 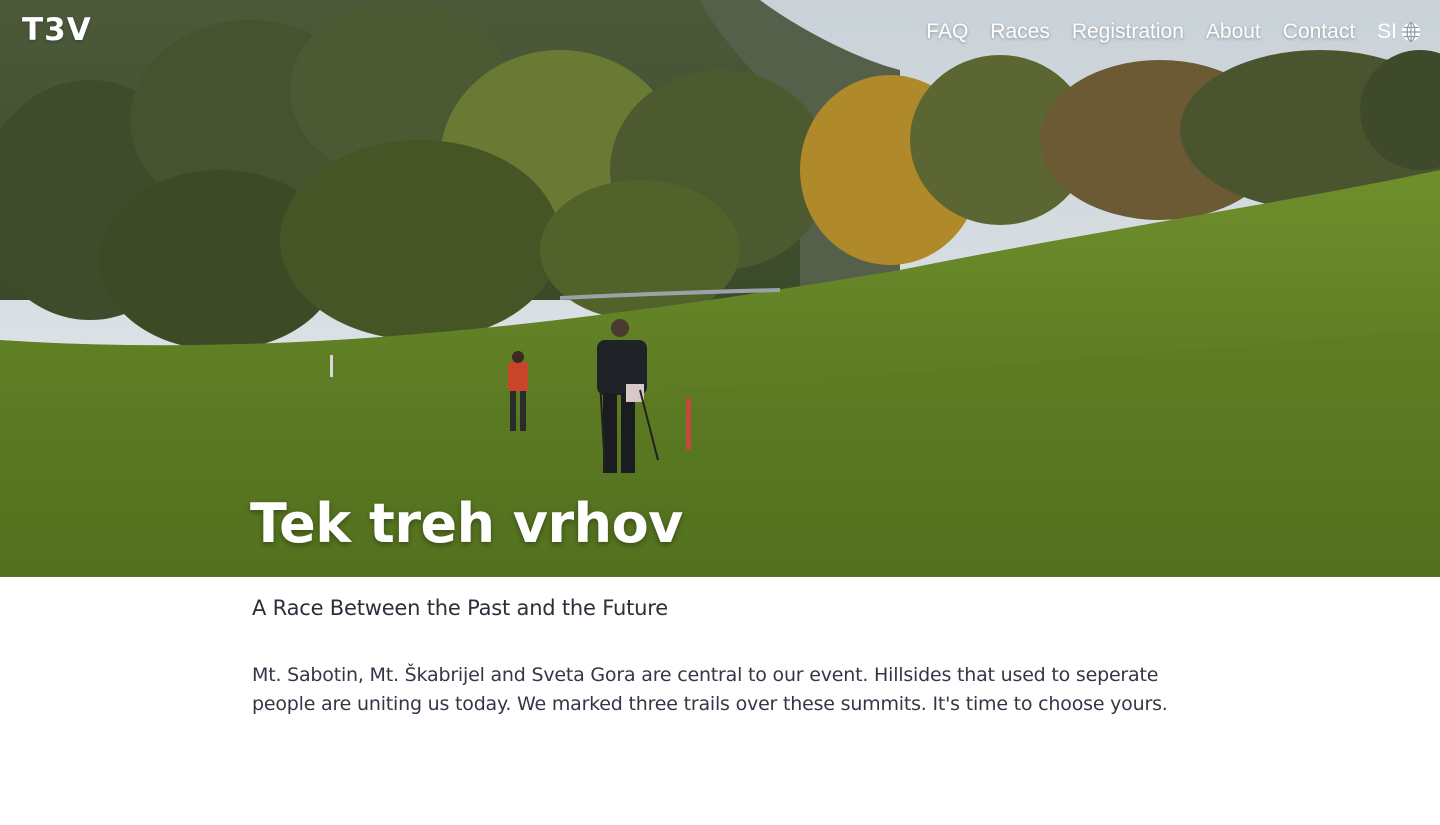 What do you see at coordinates (1387, 31) in the screenshot?
I see `language-label: SI` at bounding box center [1387, 31].